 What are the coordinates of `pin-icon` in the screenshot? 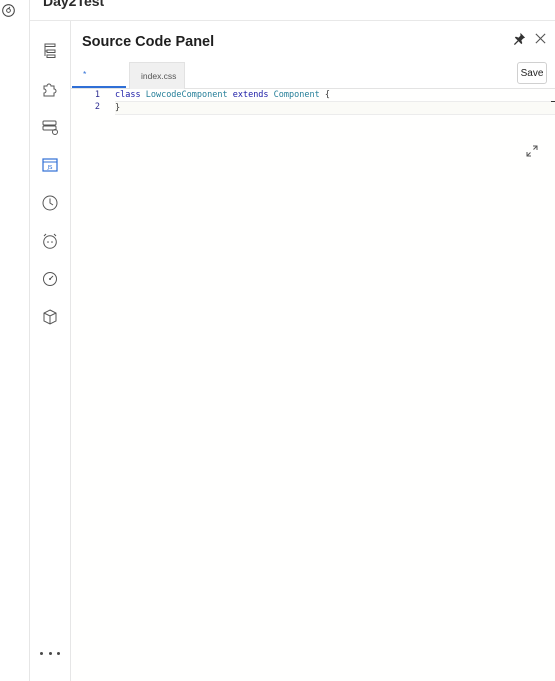 It's located at (519, 41).